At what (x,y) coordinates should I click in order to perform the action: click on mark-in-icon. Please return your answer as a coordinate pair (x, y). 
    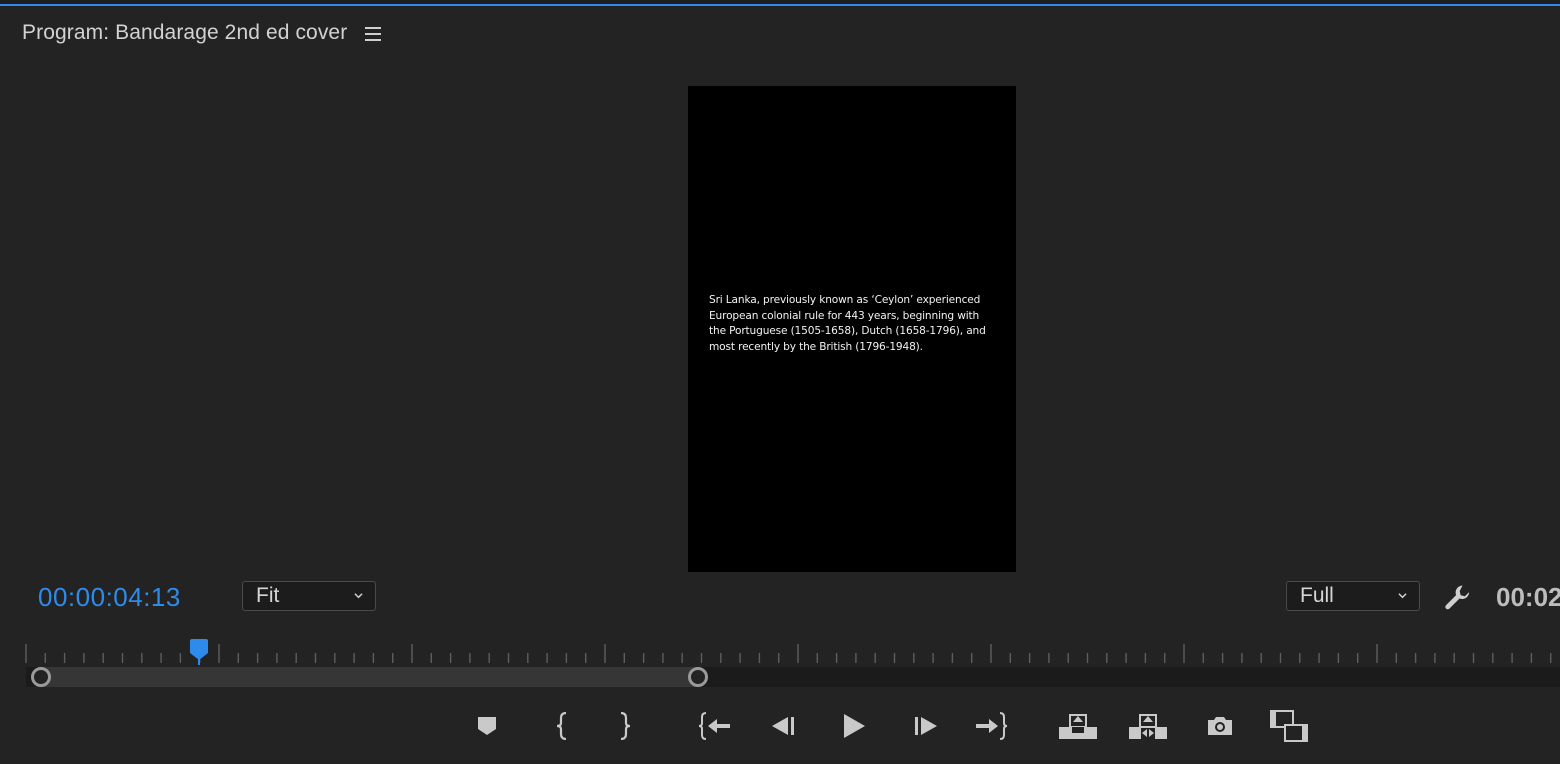
    Looking at the image, I should click on (561, 726).